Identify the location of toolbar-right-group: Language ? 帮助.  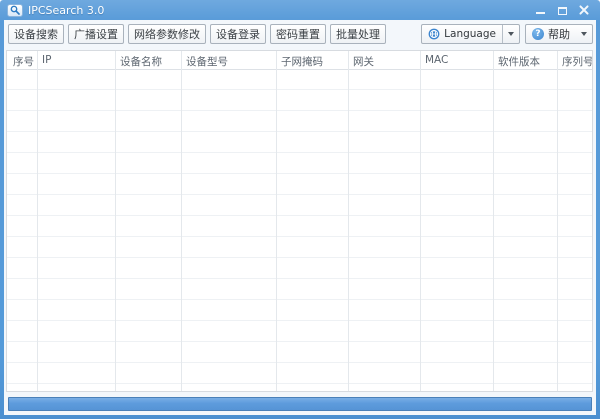
(507, 34).